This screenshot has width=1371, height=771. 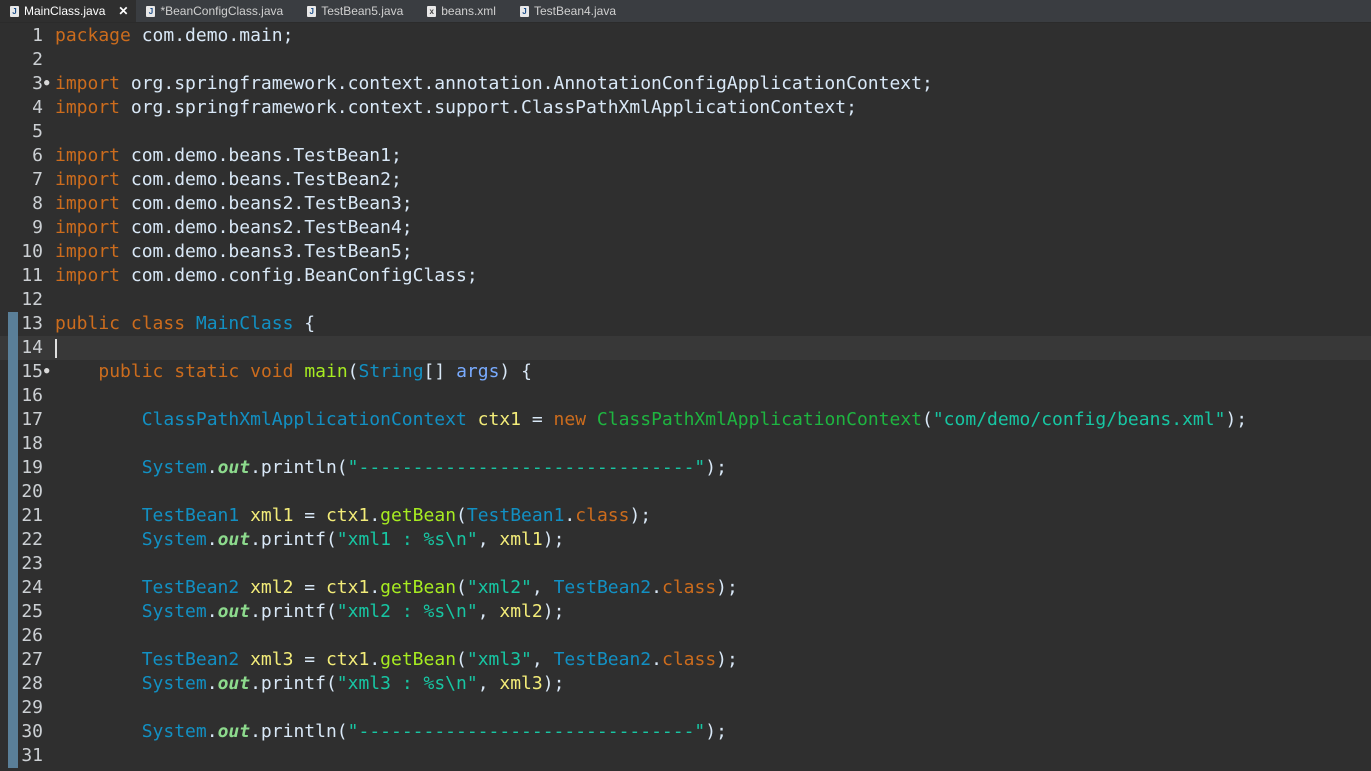 What do you see at coordinates (570, 11) in the screenshot?
I see `tab-testbean4-java: J TestBean4.java` at bounding box center [570, 11].